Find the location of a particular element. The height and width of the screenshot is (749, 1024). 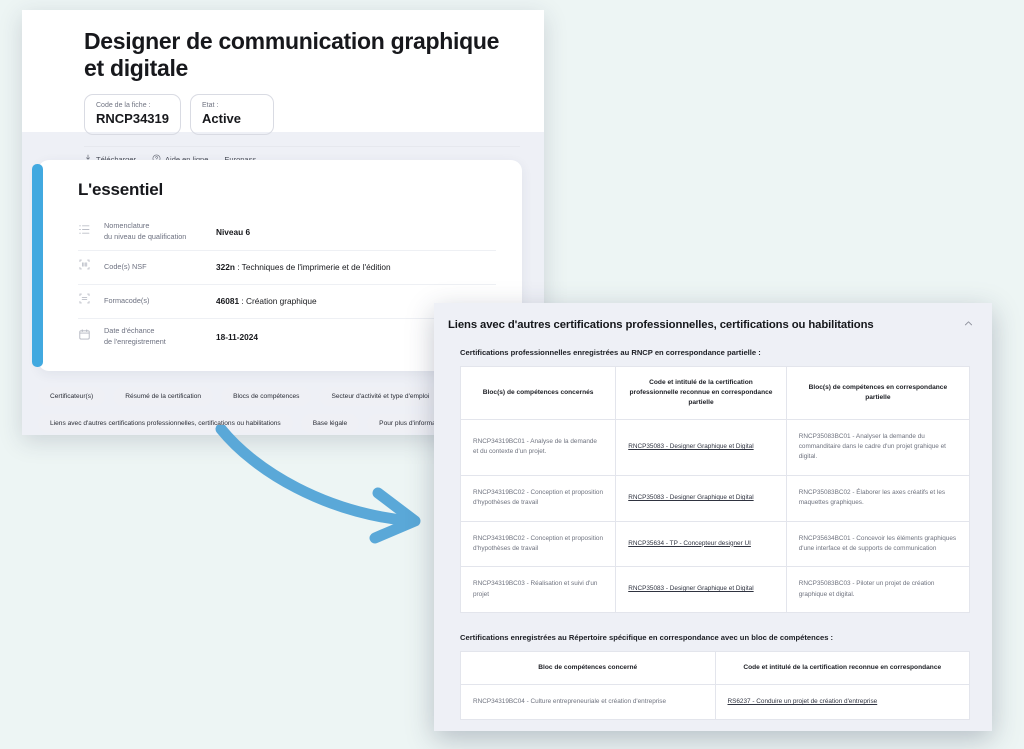

chip-certificateurs: Certificateur(s) is located at coordinates (72, 397).